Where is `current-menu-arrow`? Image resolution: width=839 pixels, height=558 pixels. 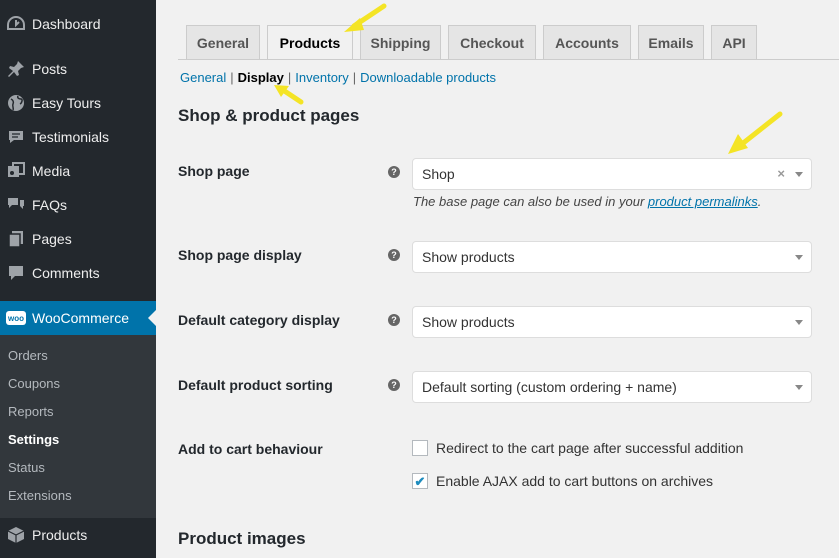 current-menu-arrow is located at coordinates (152, 318).